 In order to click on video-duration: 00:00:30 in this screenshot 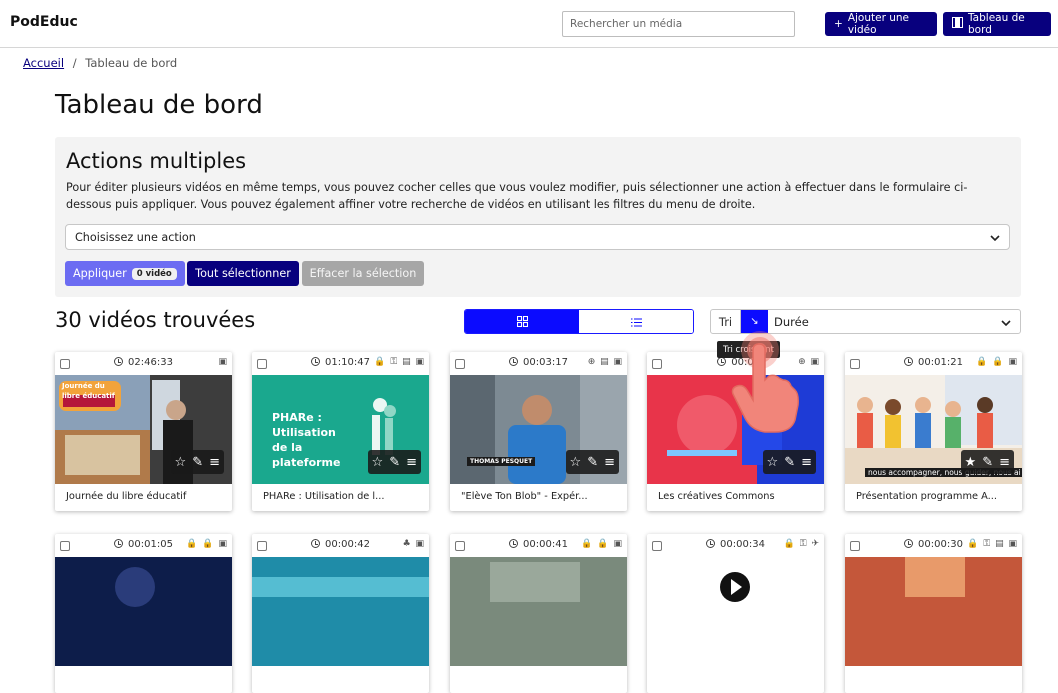, I will do `click(940, 544)`.